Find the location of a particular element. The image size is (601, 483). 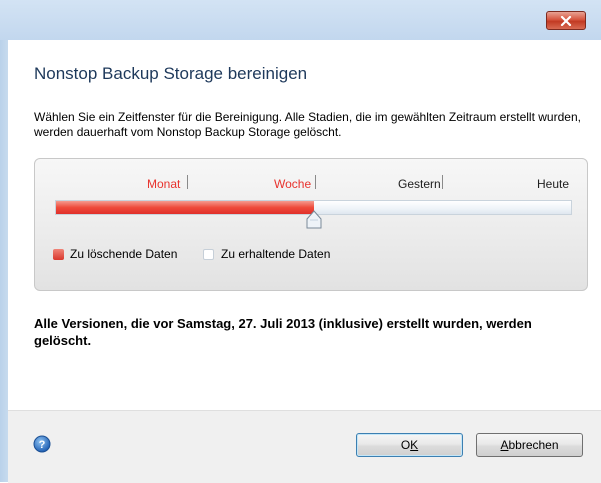

cancel-button: Abbrechen is located at coordinates (529, 445).